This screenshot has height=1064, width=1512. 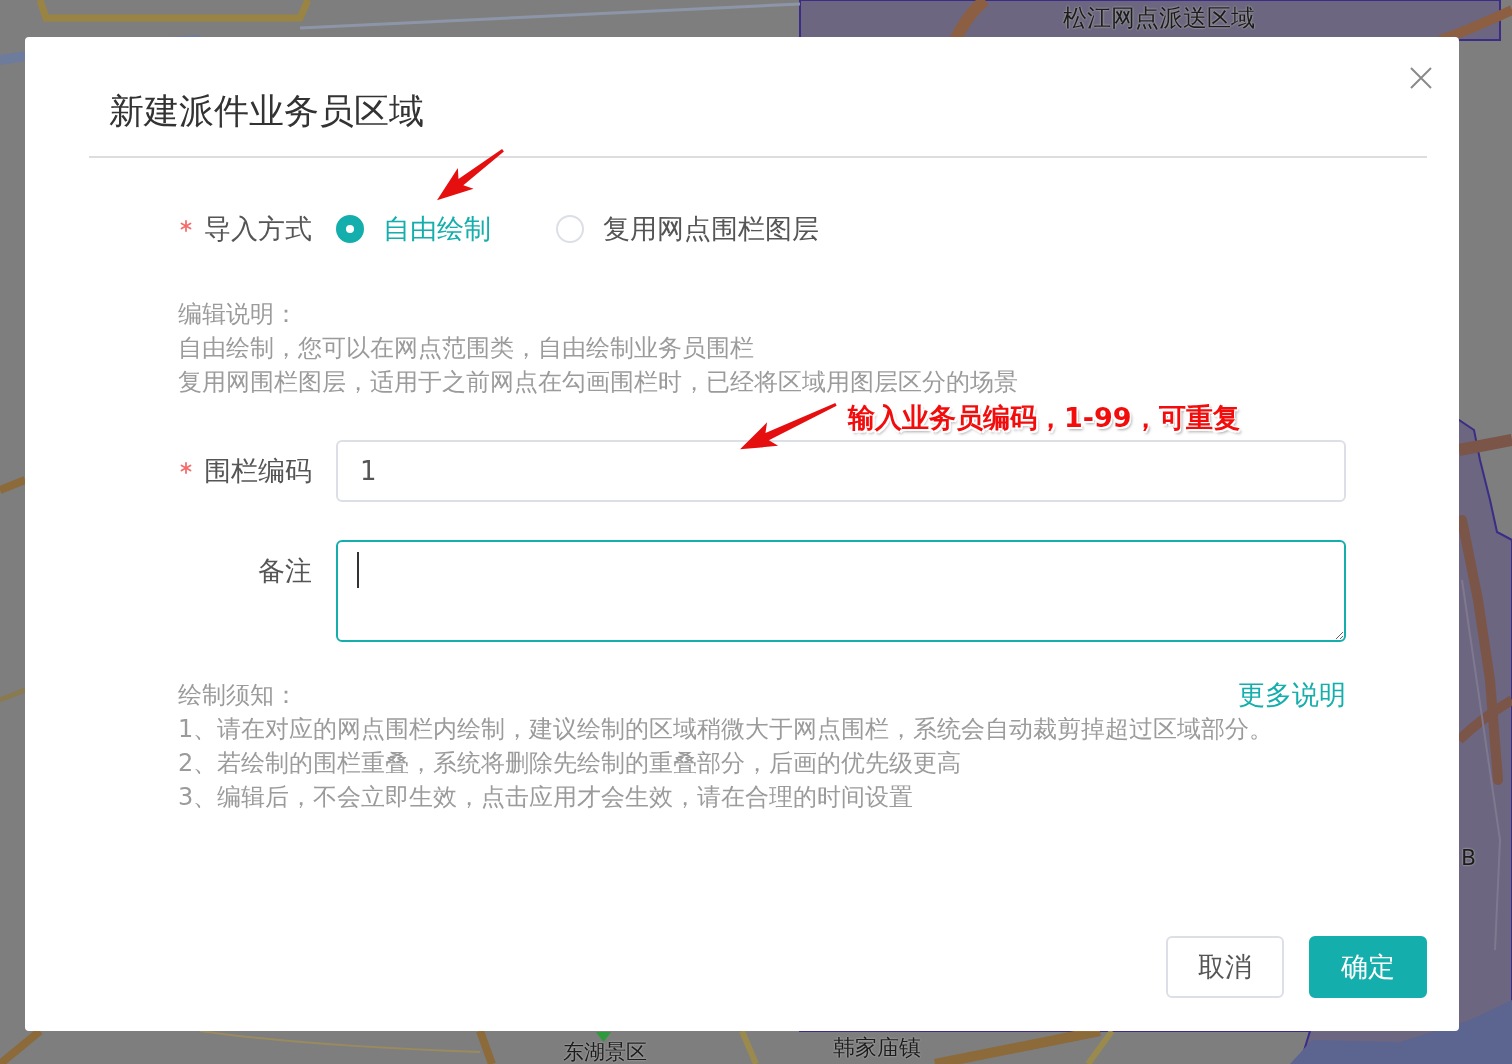 What do you see at coordinates (877, 1048) in the screenshot?
I see `map-label: 韩家庙镇` at bounding box center [877, 1048].